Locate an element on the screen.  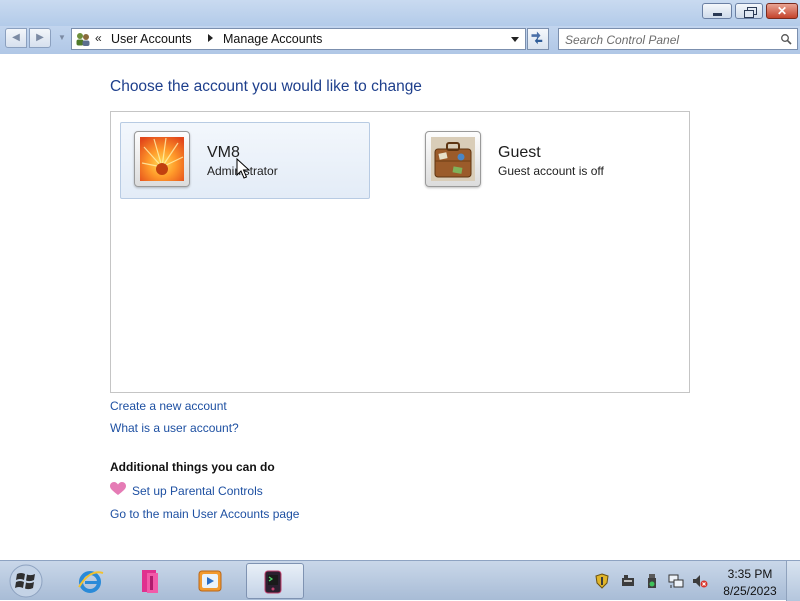
close-icon: ✕ is located at coordinates (782, 11).